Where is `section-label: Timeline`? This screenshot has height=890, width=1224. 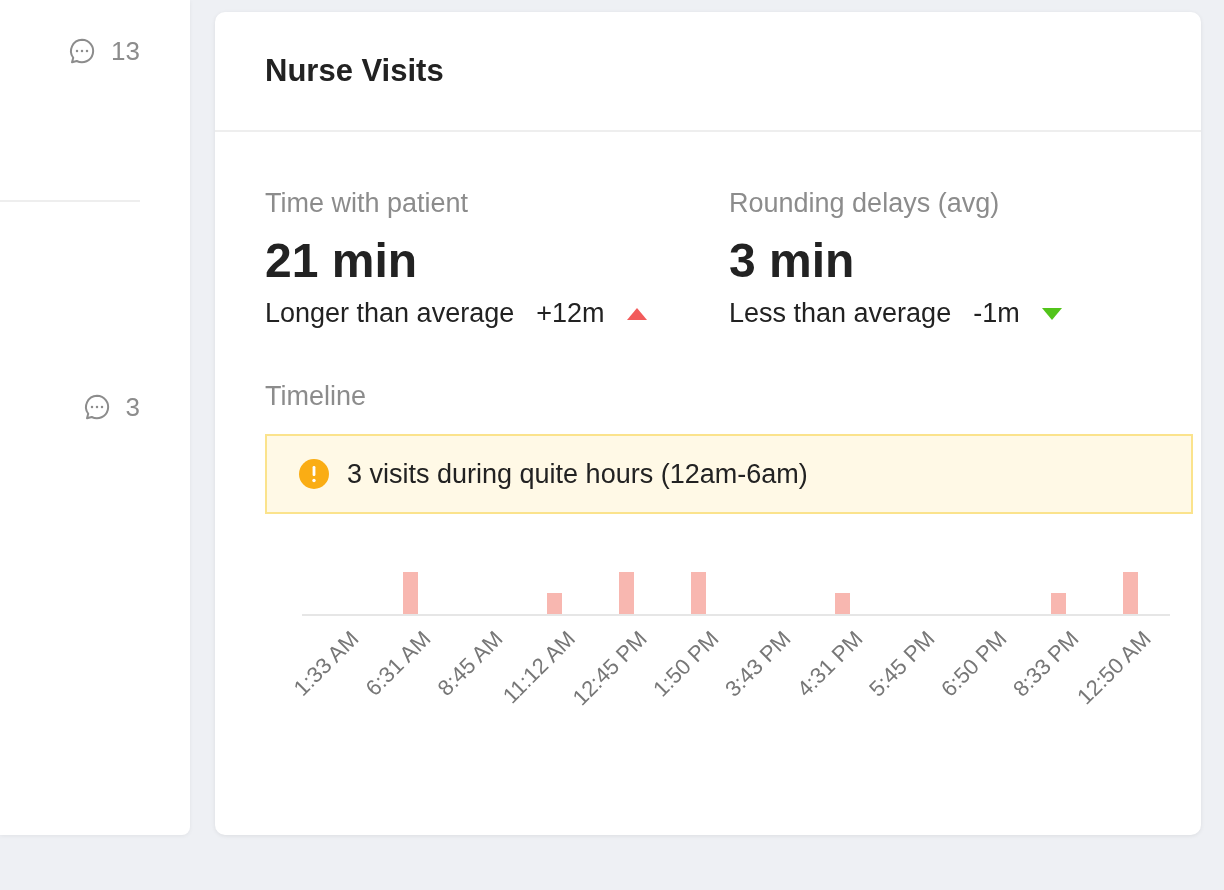 section-label: Timeline is located at coordinates (316, 396).